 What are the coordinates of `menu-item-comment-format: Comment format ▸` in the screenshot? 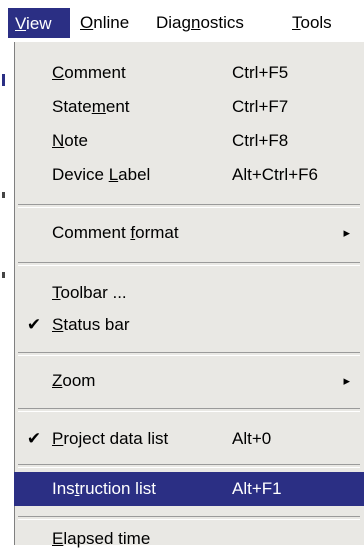 It's located at (189, 233).